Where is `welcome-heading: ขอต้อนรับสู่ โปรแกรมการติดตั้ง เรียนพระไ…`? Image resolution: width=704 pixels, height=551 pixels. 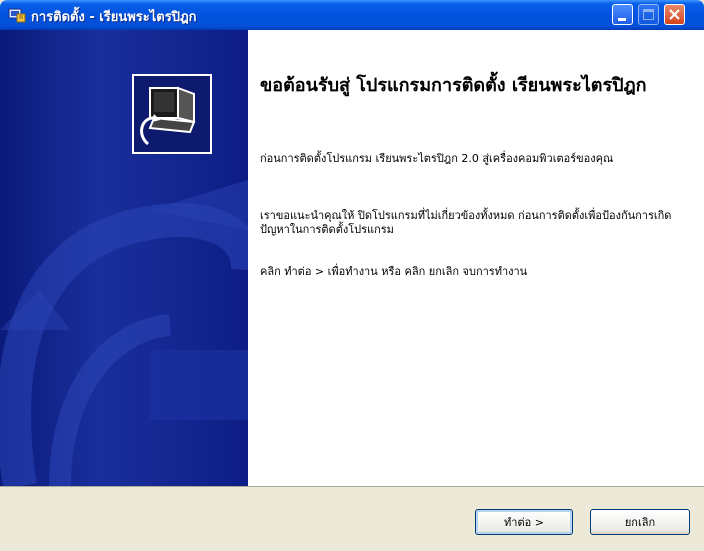 welcome-heading: ขอต้อนรับสู่ โปรแกรมการติดตั้ง เรียนพระไ… is located at coordinates (453, 85).